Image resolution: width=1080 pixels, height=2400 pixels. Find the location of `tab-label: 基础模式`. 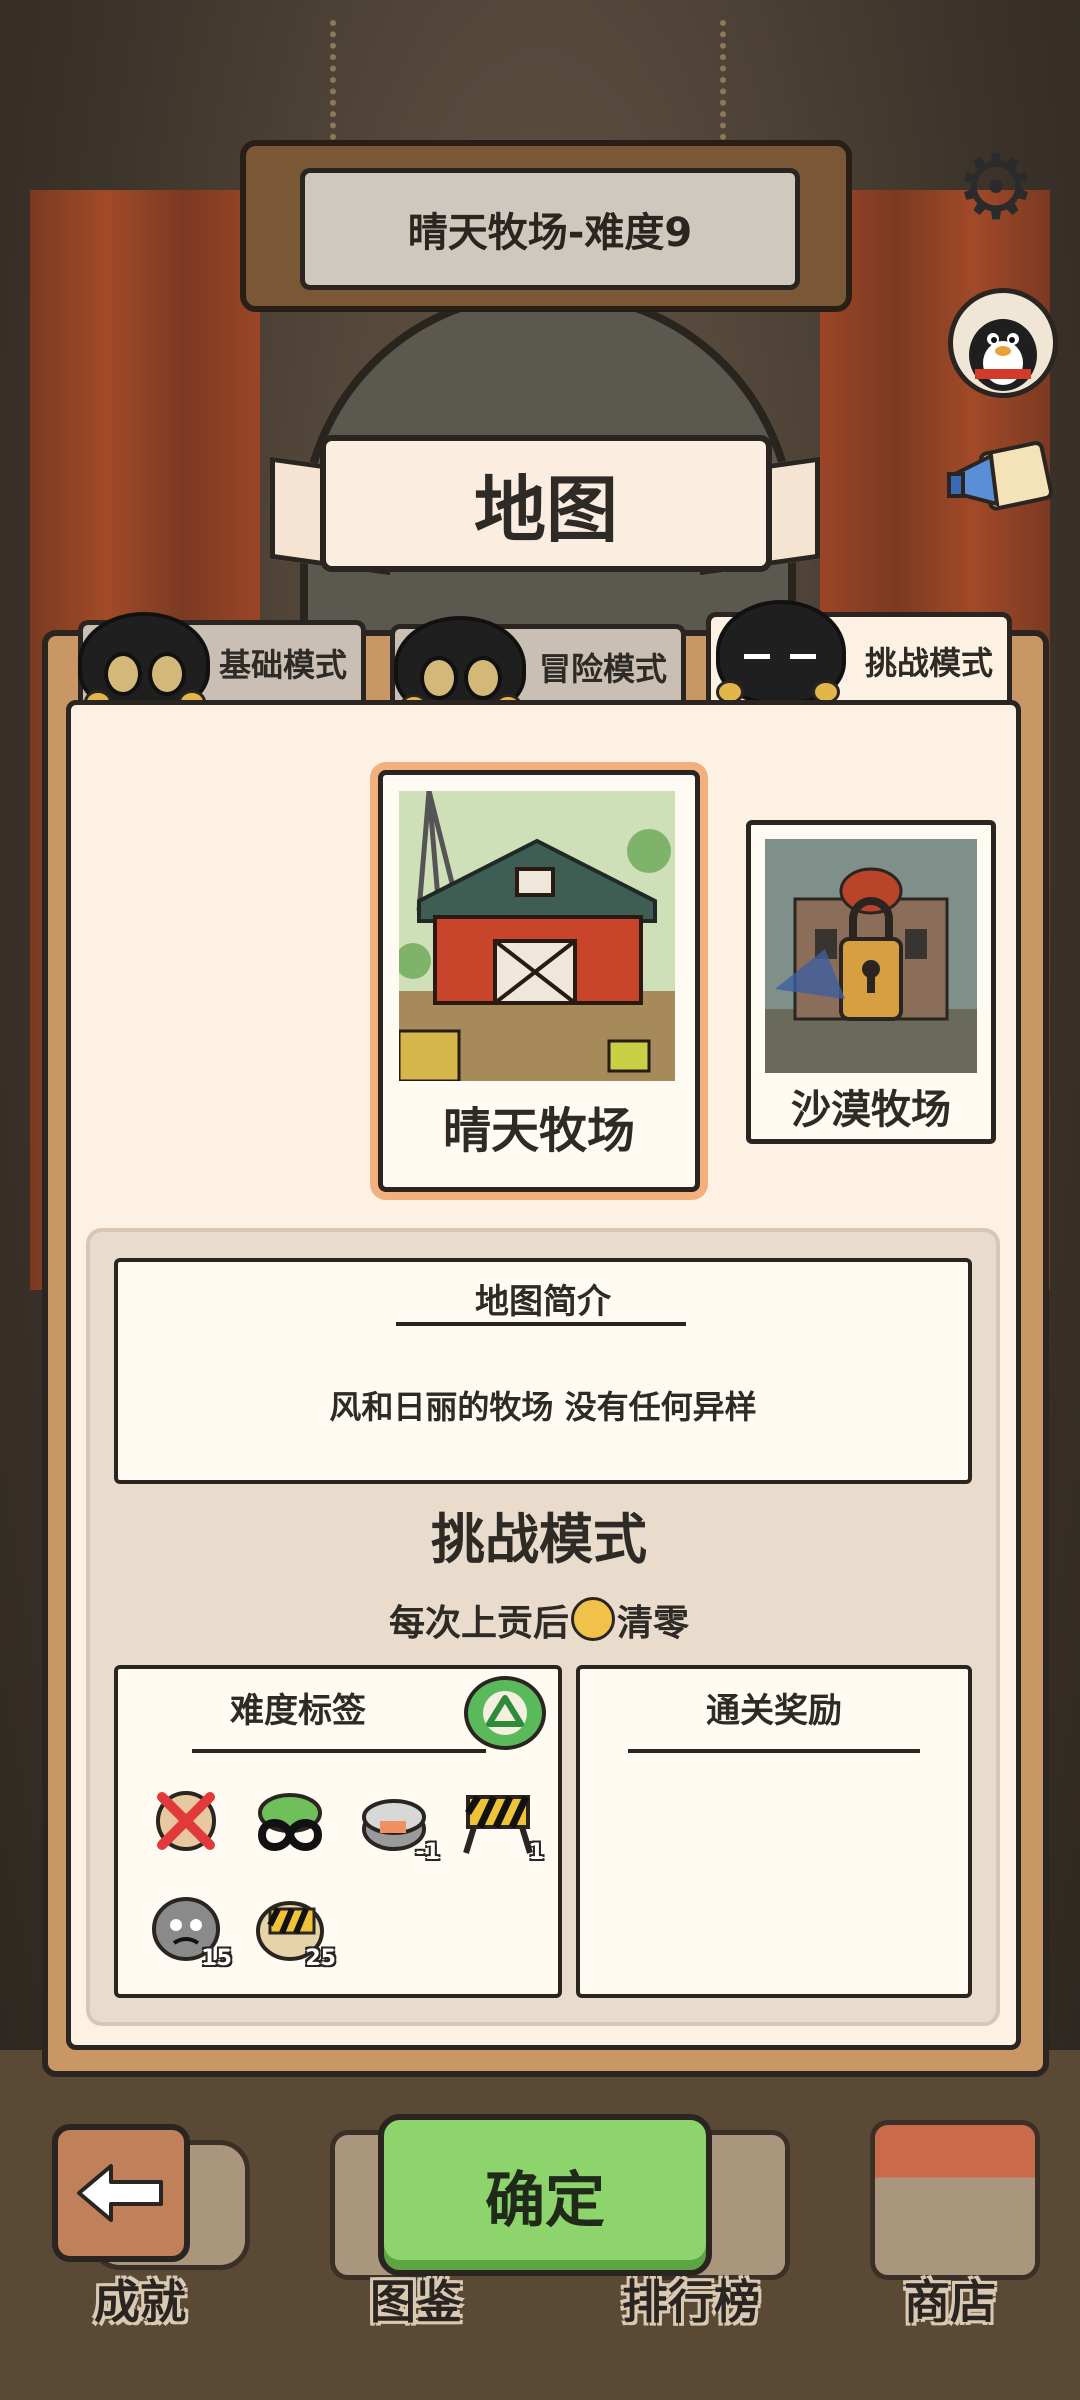

tab-label: 基础模式 is located at coordinates (282, 664).